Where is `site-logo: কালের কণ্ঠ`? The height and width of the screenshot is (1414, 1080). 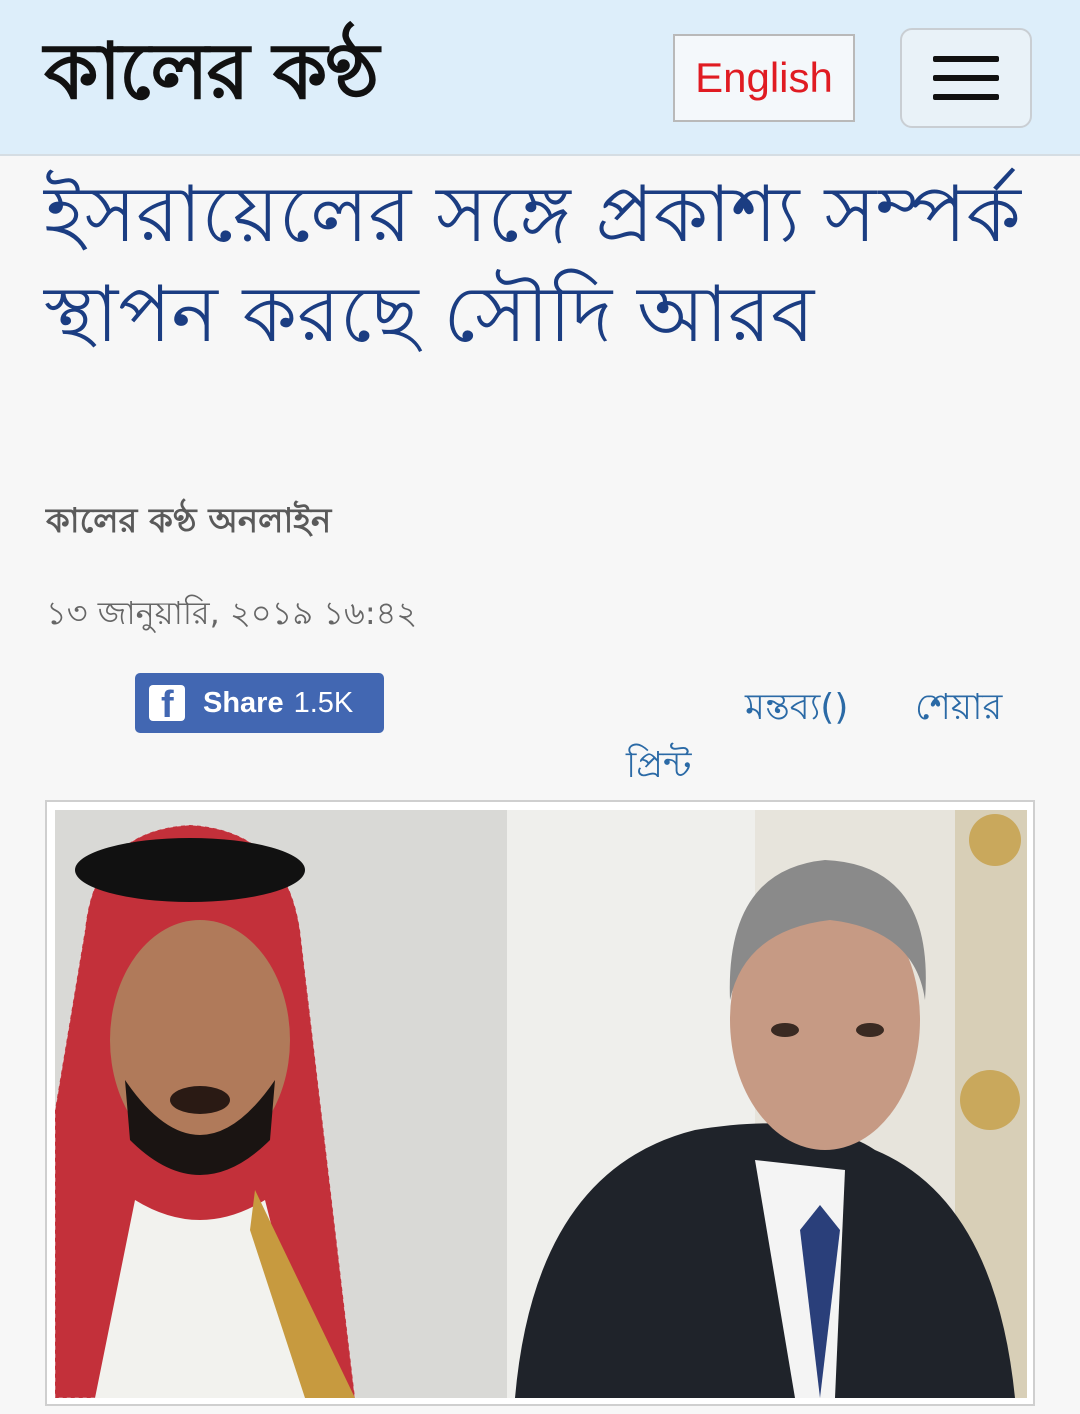
site-logo: কালের কণ্ঠ is located at coordinates (211, 72).